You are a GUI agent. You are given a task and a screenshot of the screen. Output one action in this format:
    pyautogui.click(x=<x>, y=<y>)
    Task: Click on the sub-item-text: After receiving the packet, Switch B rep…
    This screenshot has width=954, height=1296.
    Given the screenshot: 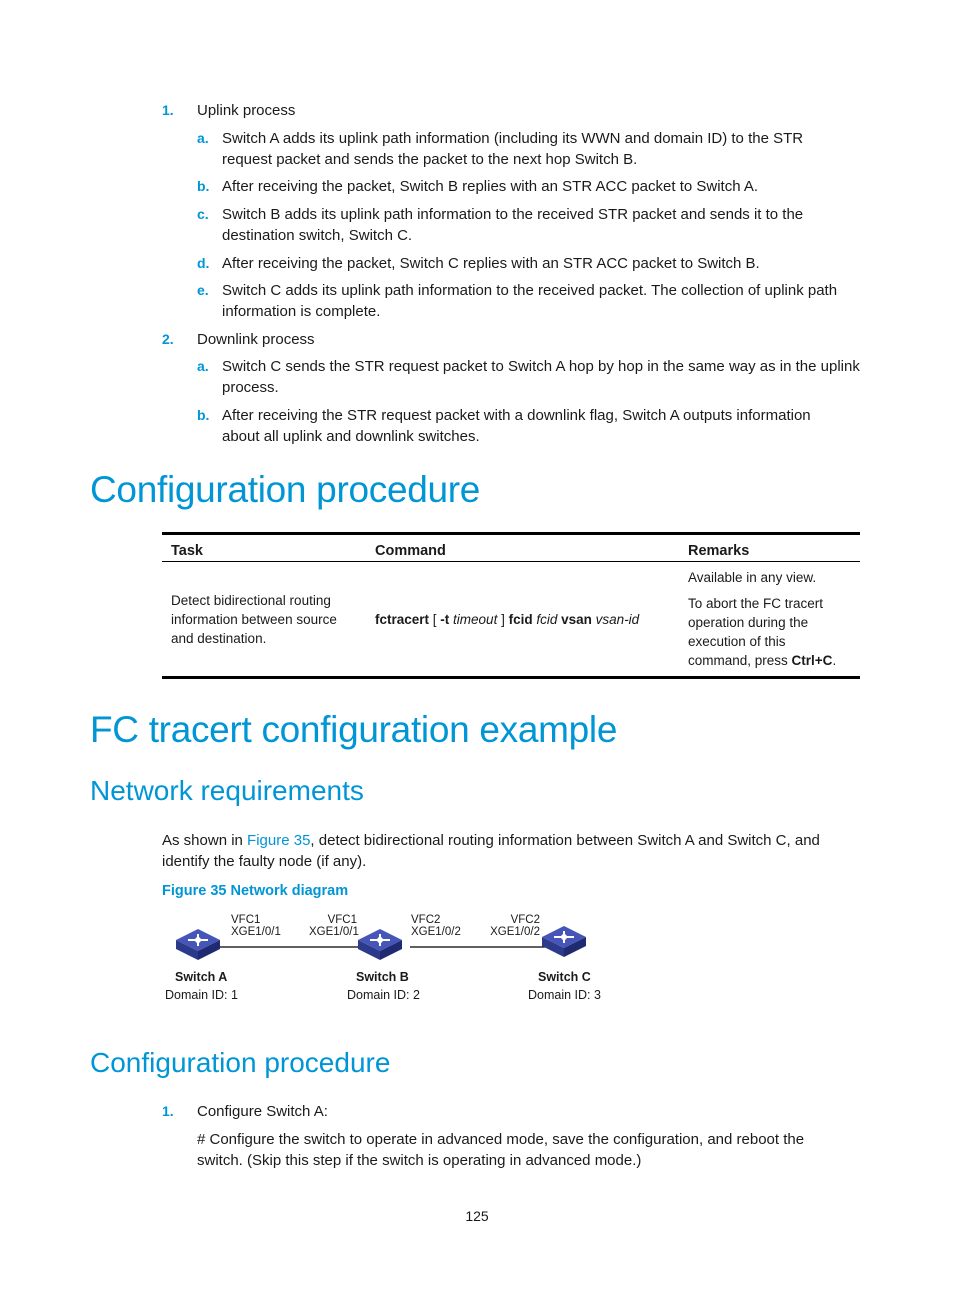 What is the action you would take?
    pyautogui.click(x=490, y=186)
    